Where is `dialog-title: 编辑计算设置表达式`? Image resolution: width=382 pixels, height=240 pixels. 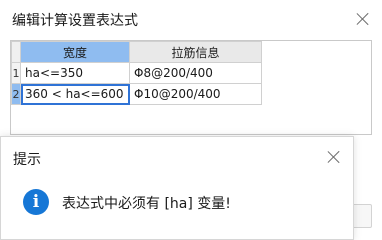
dialog-title: 编辑计算设置表达式 is located at coordinates (75, 21).